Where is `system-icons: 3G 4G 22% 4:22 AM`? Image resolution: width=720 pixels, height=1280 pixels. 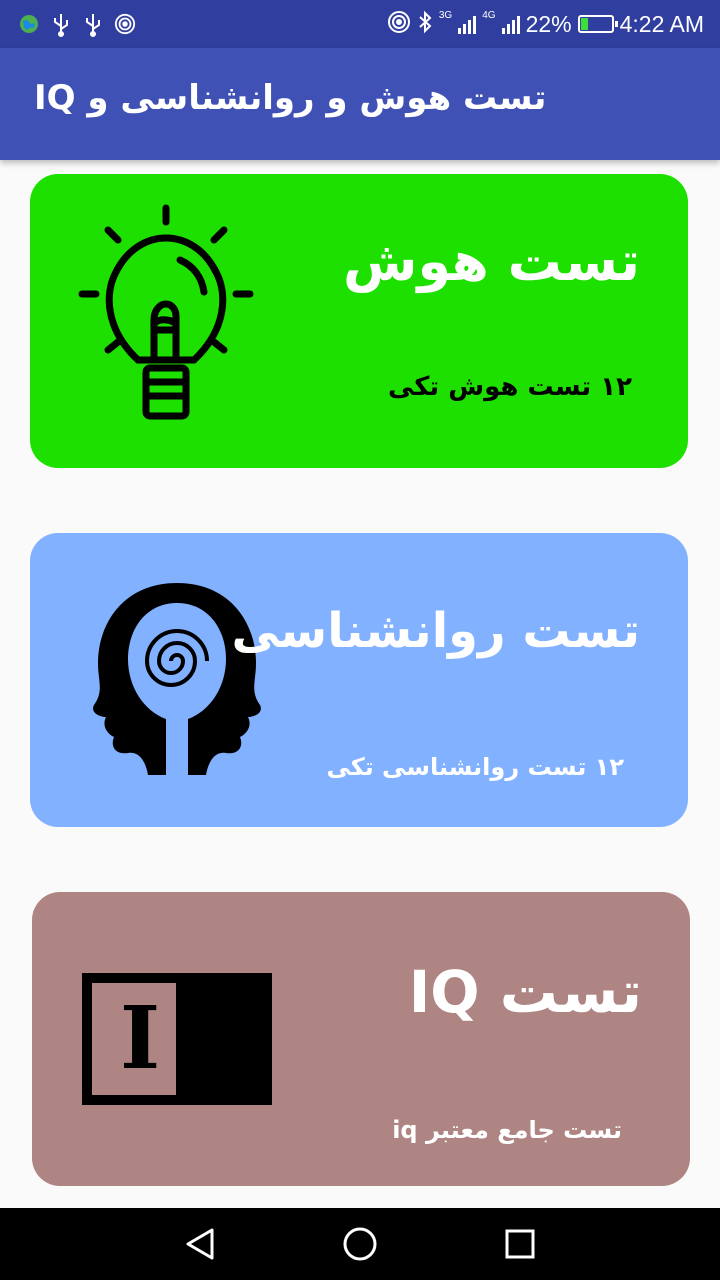
system-icons: 3G 4G 22% 4:22 AM is located at coordinates (545, 24).